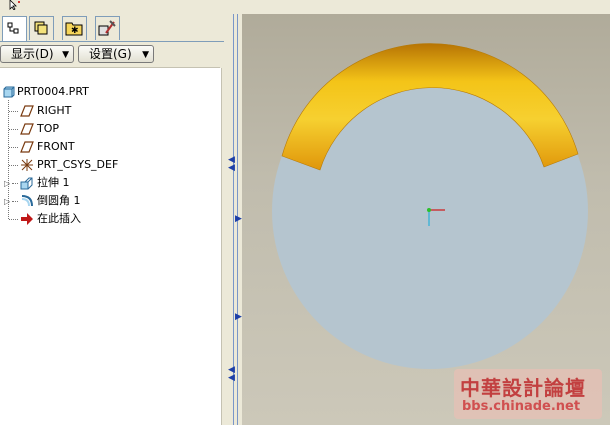  I want to click on folder-star-icon: ✱, so click(74, 29).